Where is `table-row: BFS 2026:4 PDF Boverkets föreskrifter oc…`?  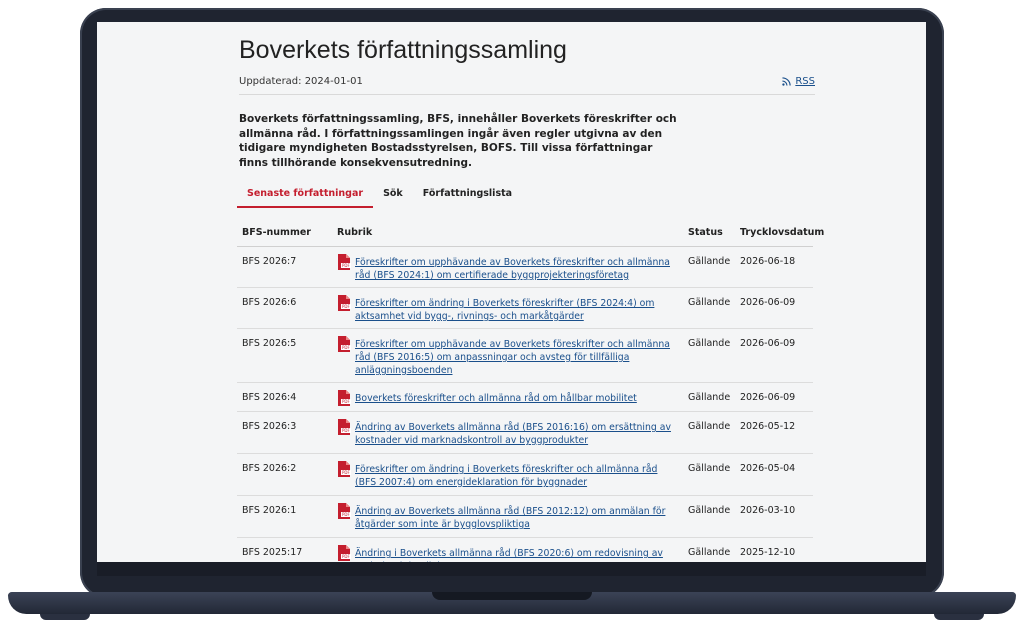
table-row: BFS 2026:4 PDF Boverkets föreskrifter oc… is located at coordinates (525, 397).